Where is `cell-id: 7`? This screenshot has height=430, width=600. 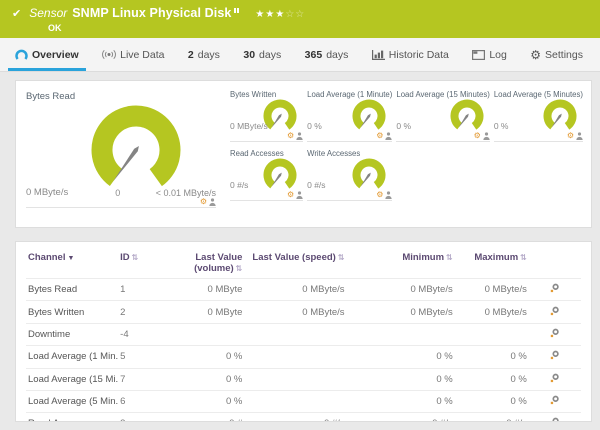 cell-id: 7 is located at coordinates (141, 379).